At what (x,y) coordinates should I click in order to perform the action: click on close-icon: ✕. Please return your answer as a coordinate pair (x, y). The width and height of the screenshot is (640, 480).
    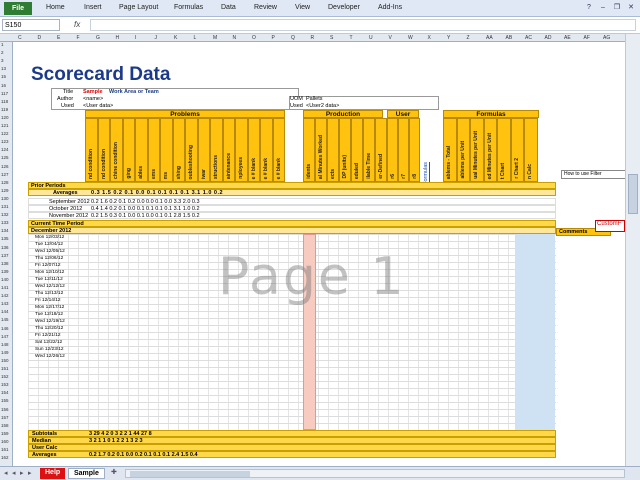
    Looking at the image, I should click on (631, 8).